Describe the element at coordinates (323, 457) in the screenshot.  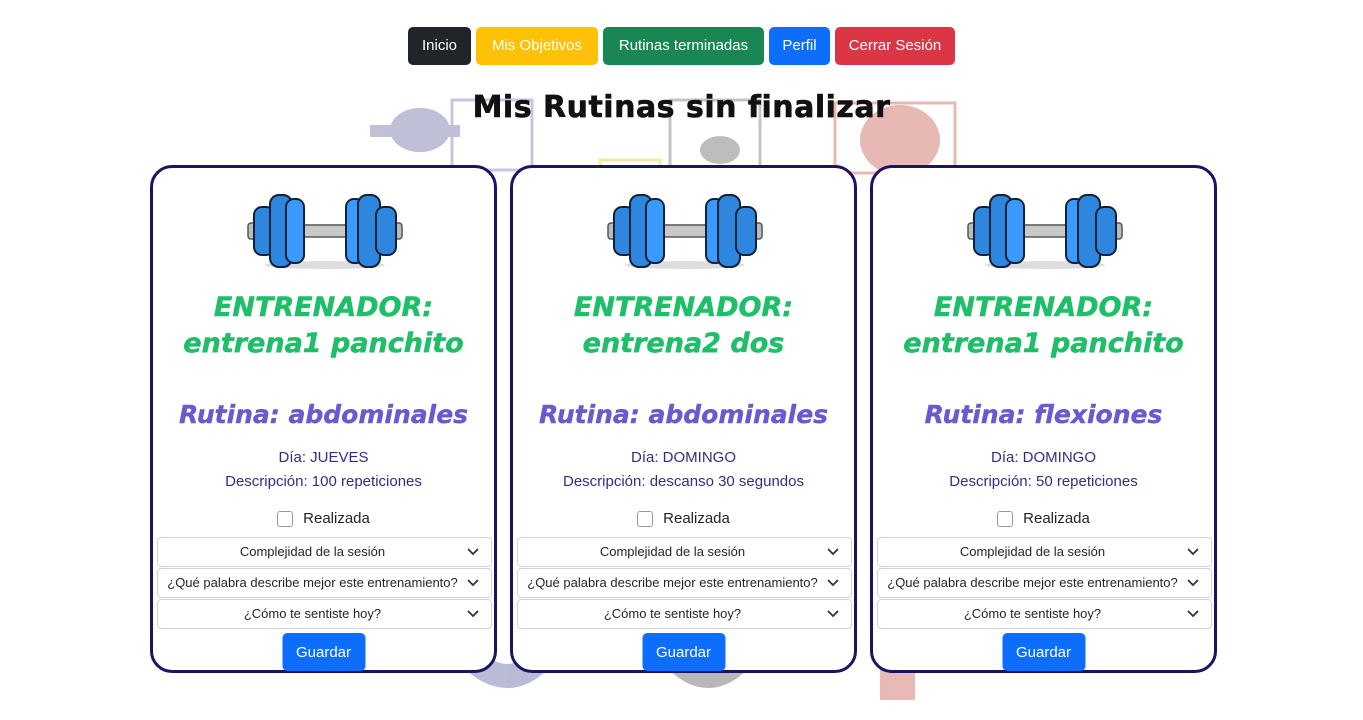
I see `routine-day: Día: JUEVES` at that location.